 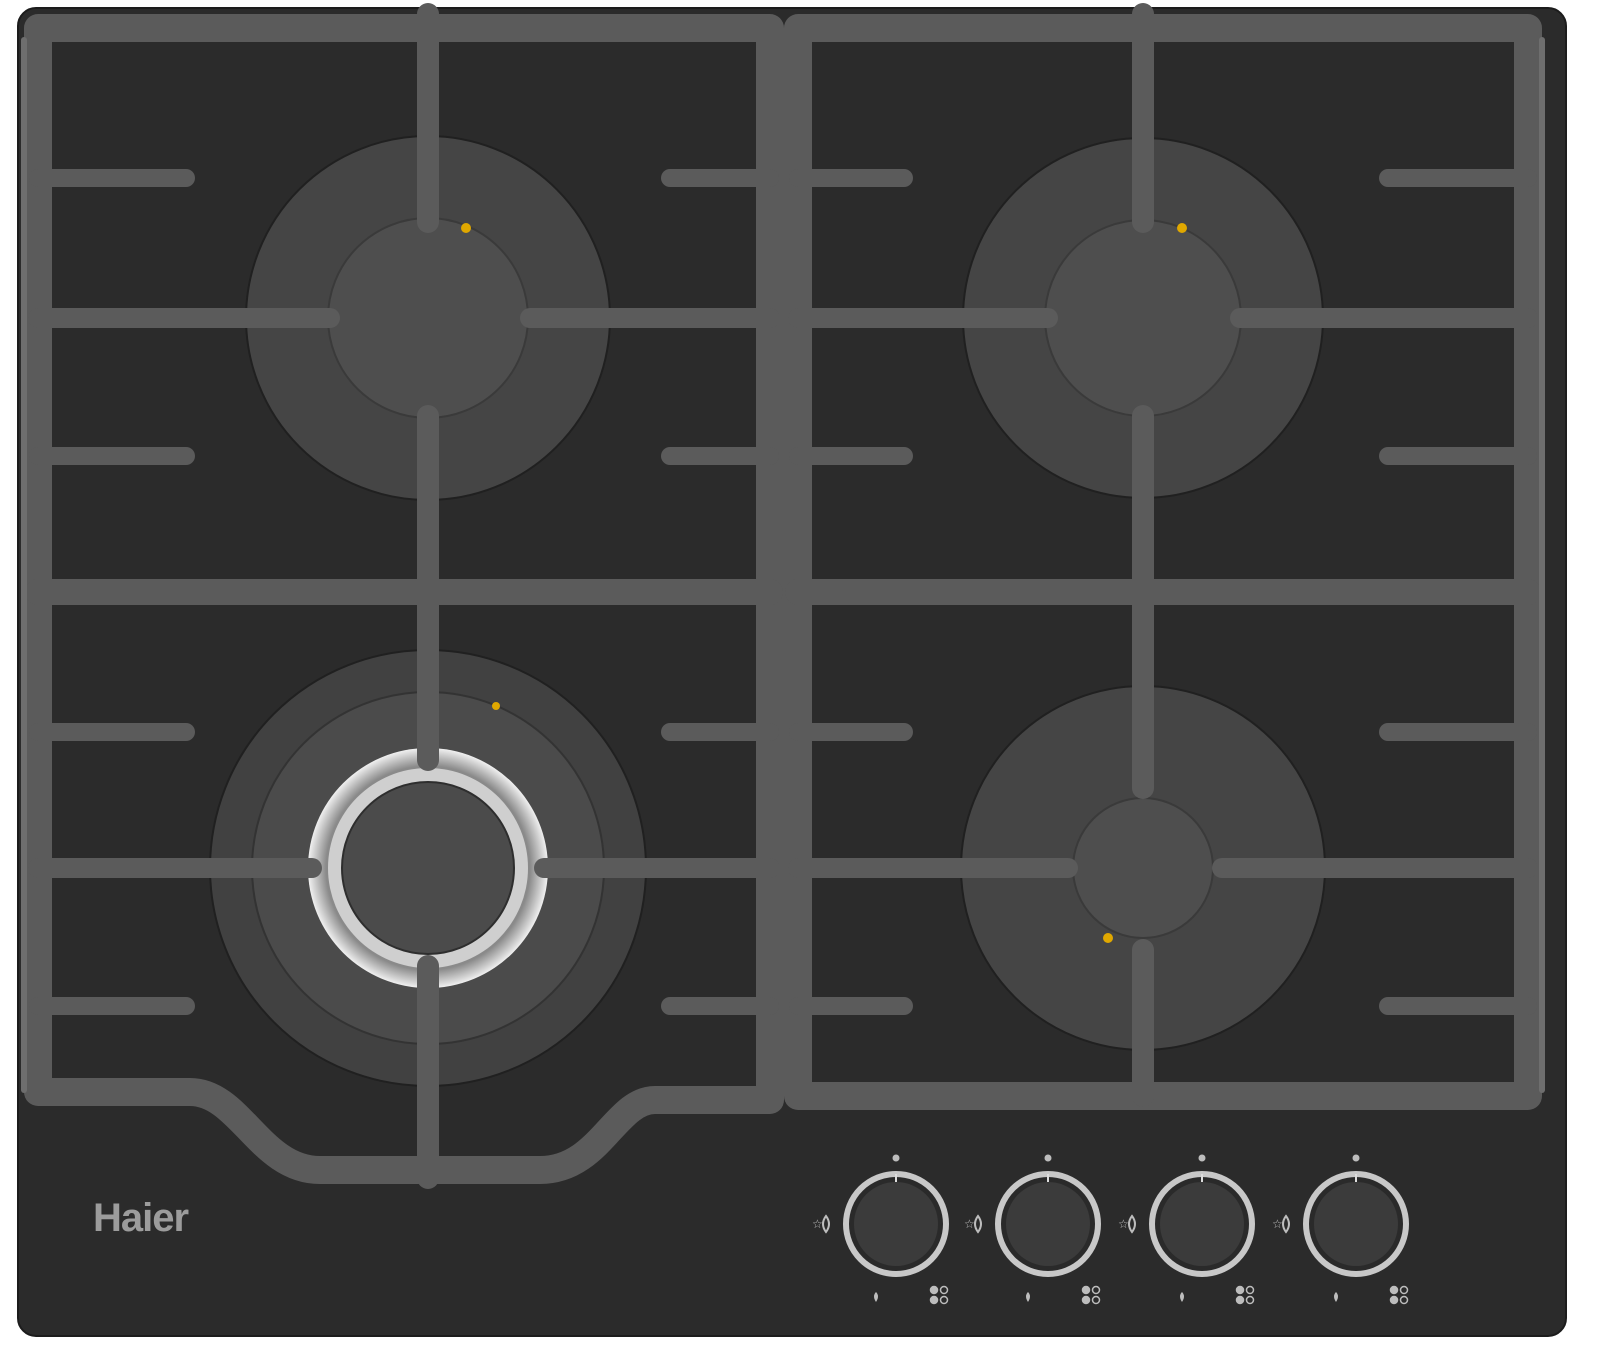 I want to click on burner-rear-left-cap, so click(x=428, y=318).